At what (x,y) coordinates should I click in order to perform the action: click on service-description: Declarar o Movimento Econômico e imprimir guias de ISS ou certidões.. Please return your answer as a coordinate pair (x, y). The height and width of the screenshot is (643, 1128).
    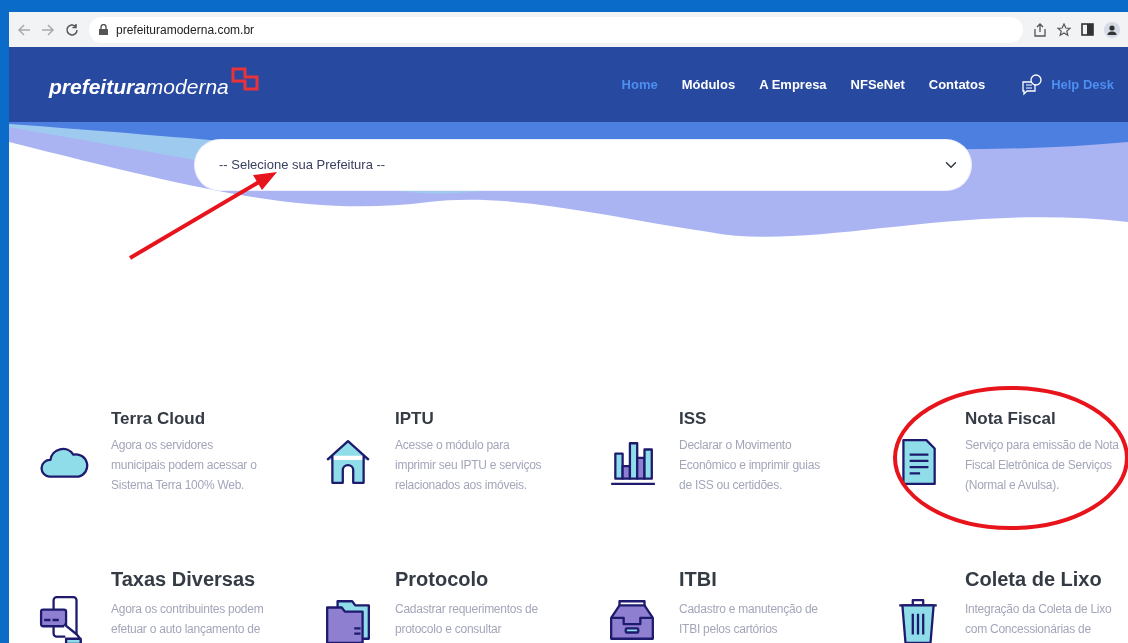
    Looking at the image, I should click on (749, 466).